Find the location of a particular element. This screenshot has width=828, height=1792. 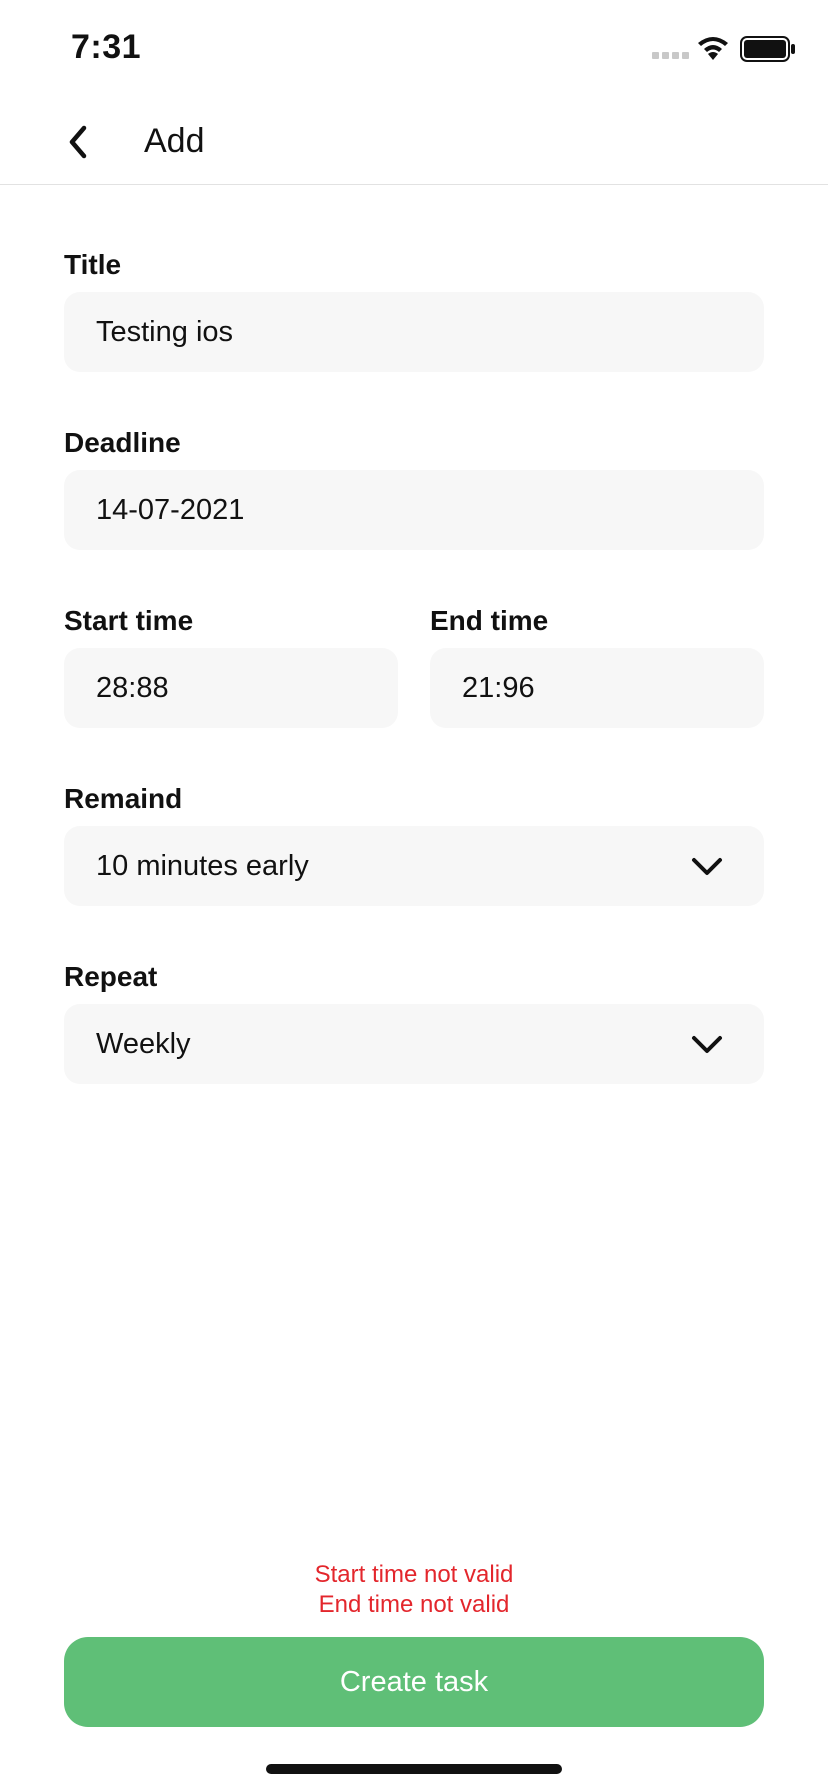

repeat-field: Repeat Weekly is located at coordinates (414, 1022).